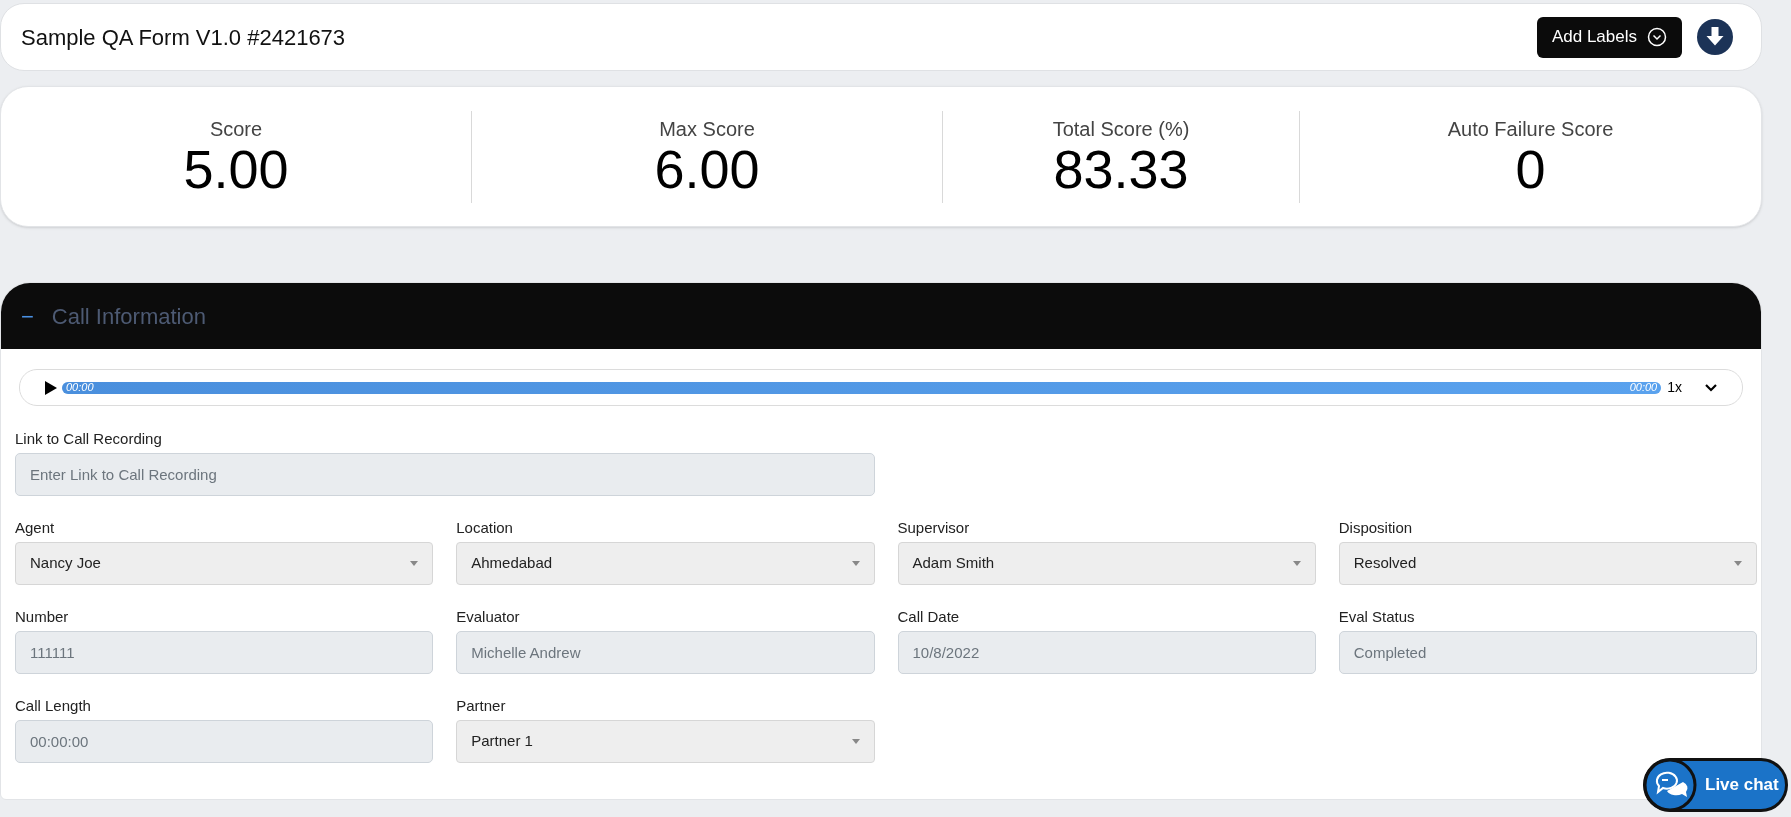  Describe the element at coordinates (665, 741) in the screenshot. I see `dropdown: Partner 1` at that location.